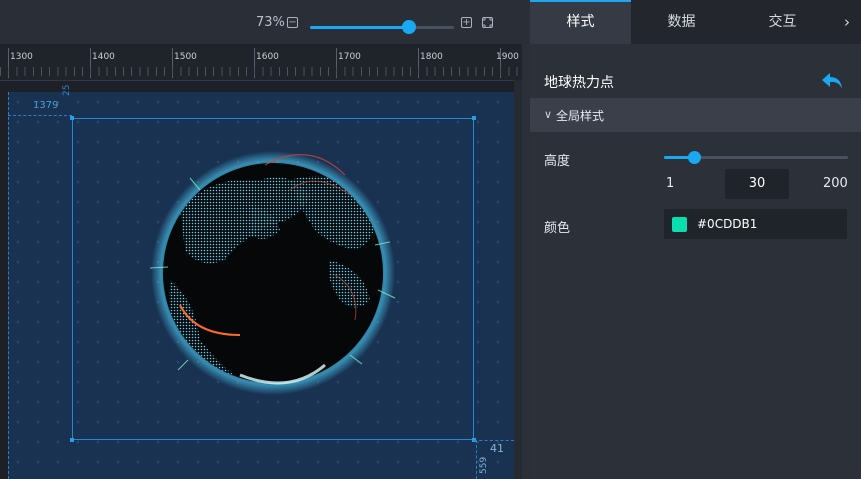 Image resolution: width=861 pixels, height=479 pixels. What do you see at coordinates (46, 105) in the screenshot?
I see `left-offset-label: 1379` at bounding box center [46, 105].